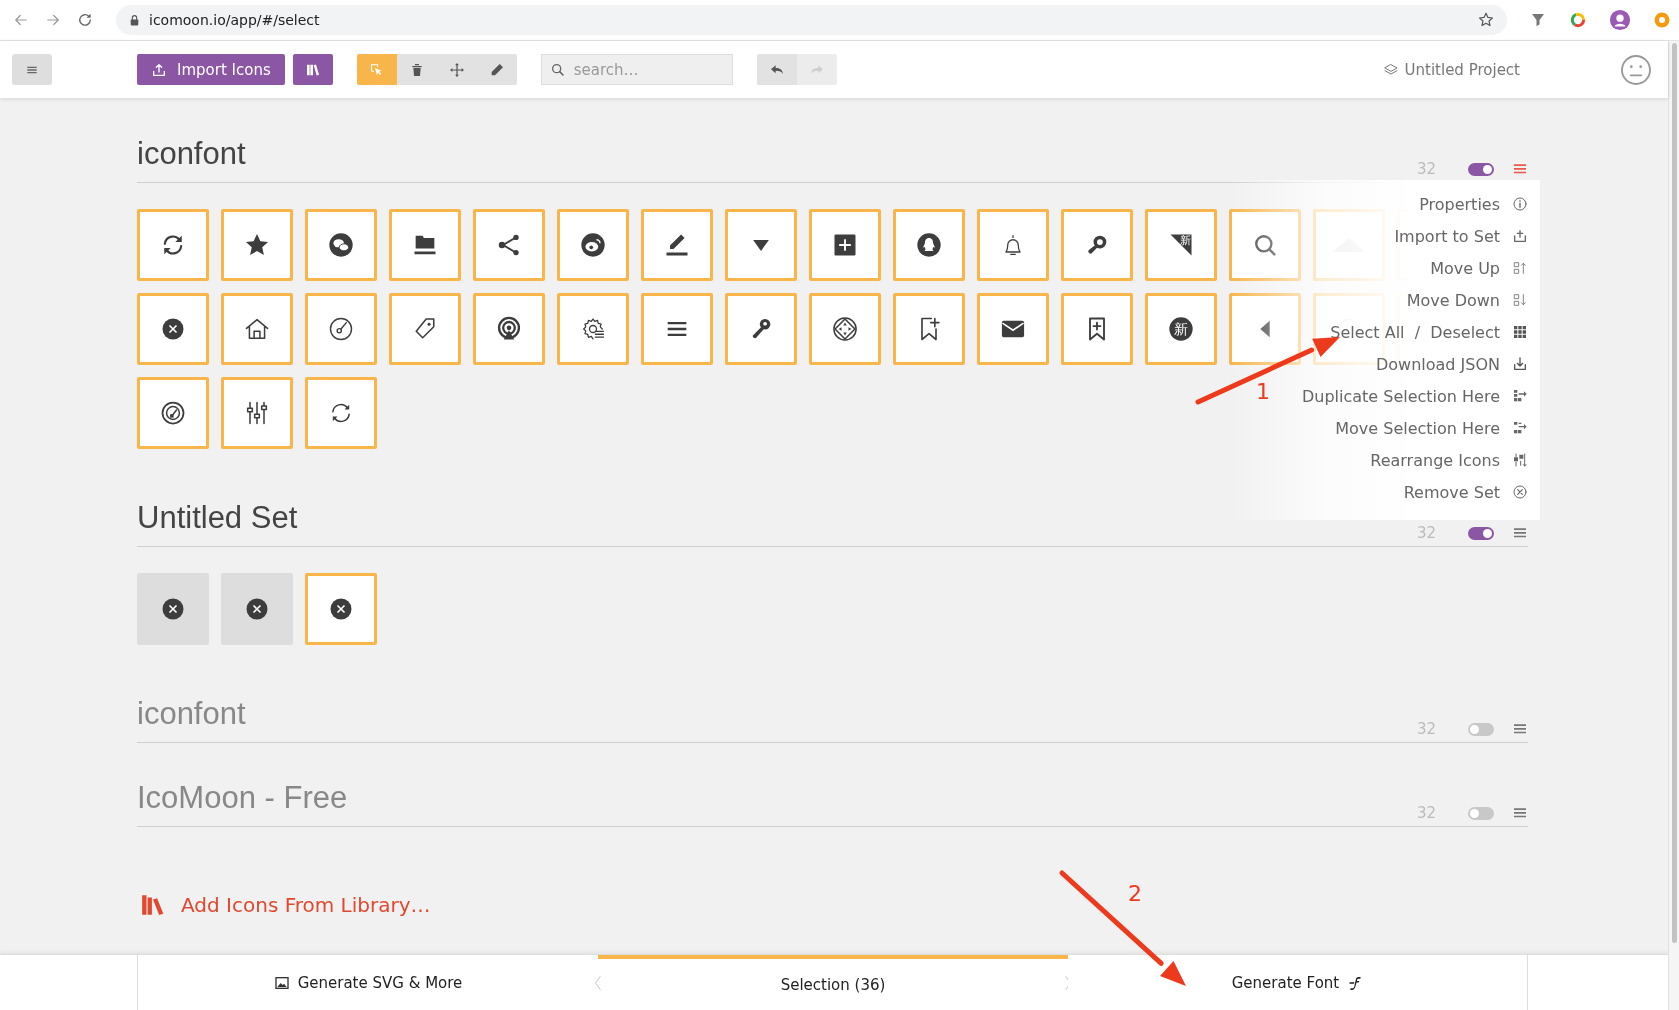  I want to click on weibo-icon, so click(593, 245).